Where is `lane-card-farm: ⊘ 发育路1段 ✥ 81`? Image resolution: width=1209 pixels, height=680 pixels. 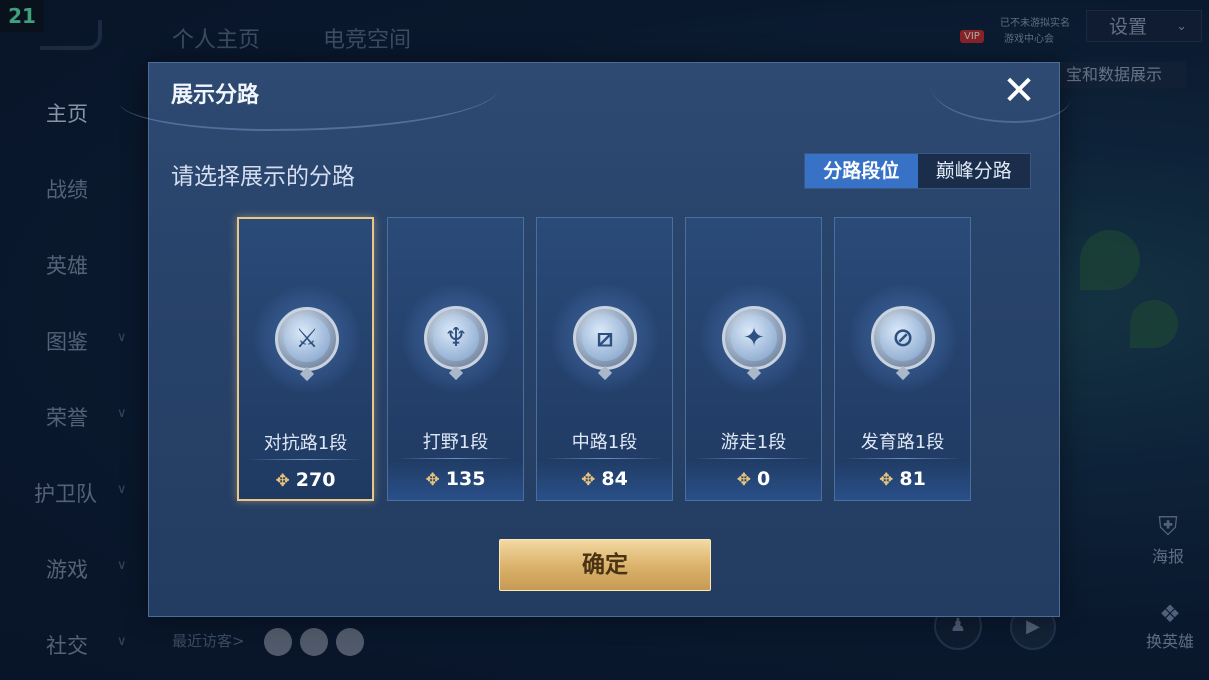 lane-card-farm: ⊘ 发育路1段 ✥ 81 is located at coordinates (902, 359).